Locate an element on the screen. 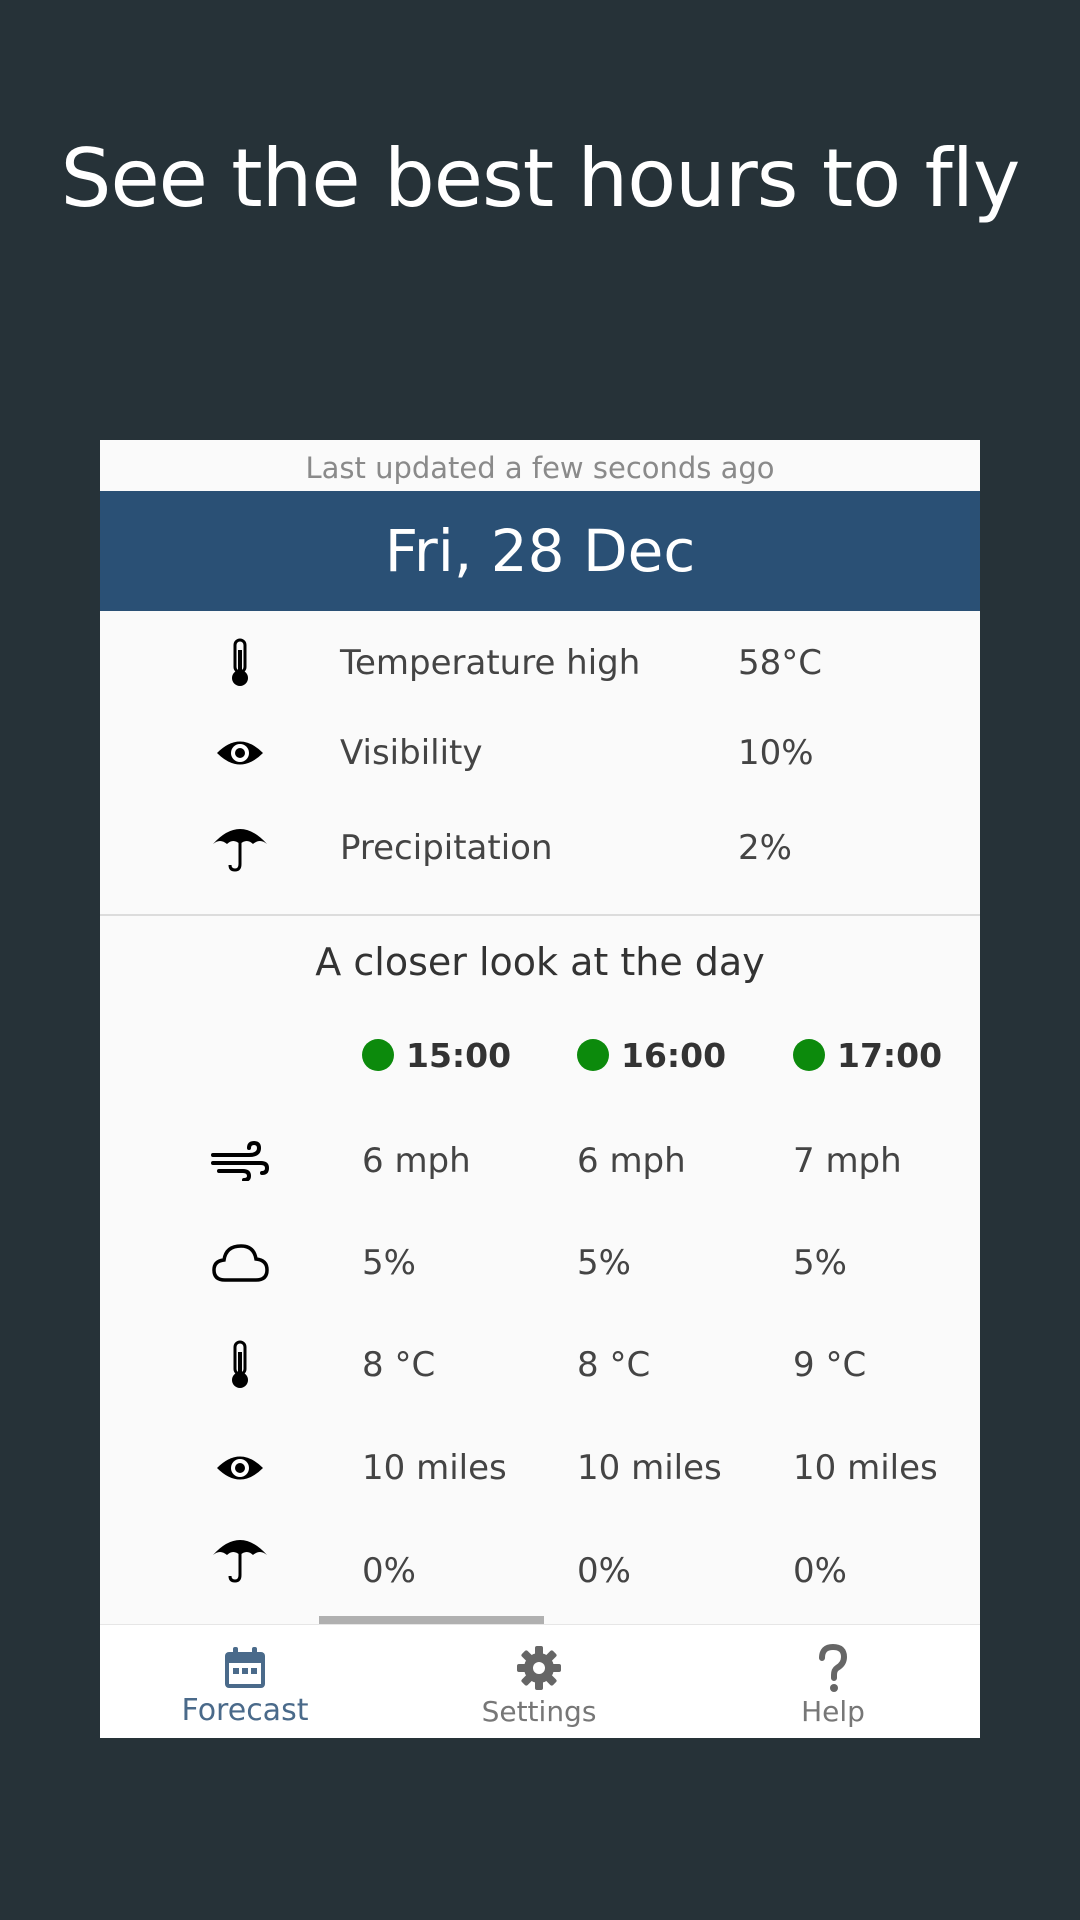 This screenshot has width=1080, height=1920. hour-column-header: 16:00 is located at coordinates (651, 1055).